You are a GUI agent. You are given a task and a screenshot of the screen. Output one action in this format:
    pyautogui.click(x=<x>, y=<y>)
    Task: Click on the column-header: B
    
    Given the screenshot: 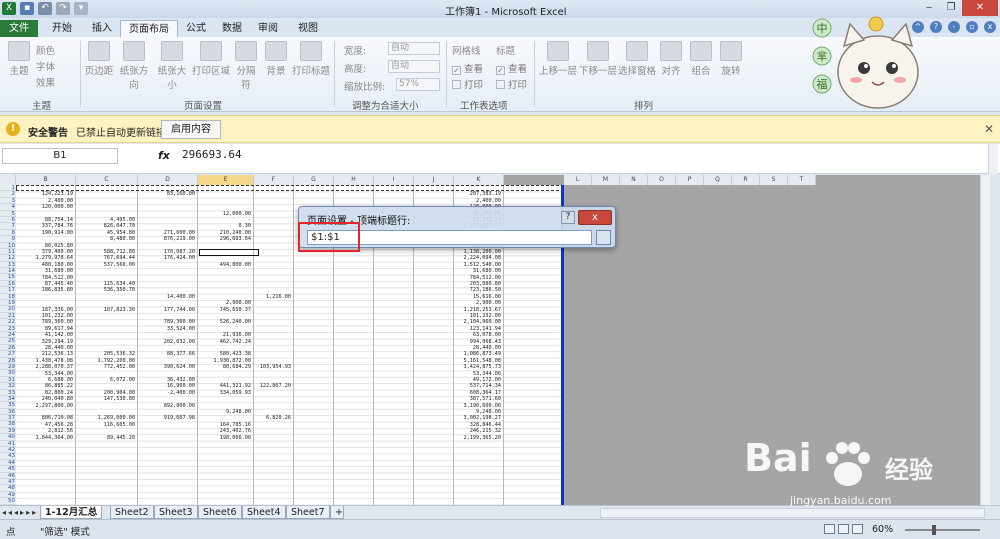 What is the action you would take?
    pyautogui.click(x=46, y=180)
    